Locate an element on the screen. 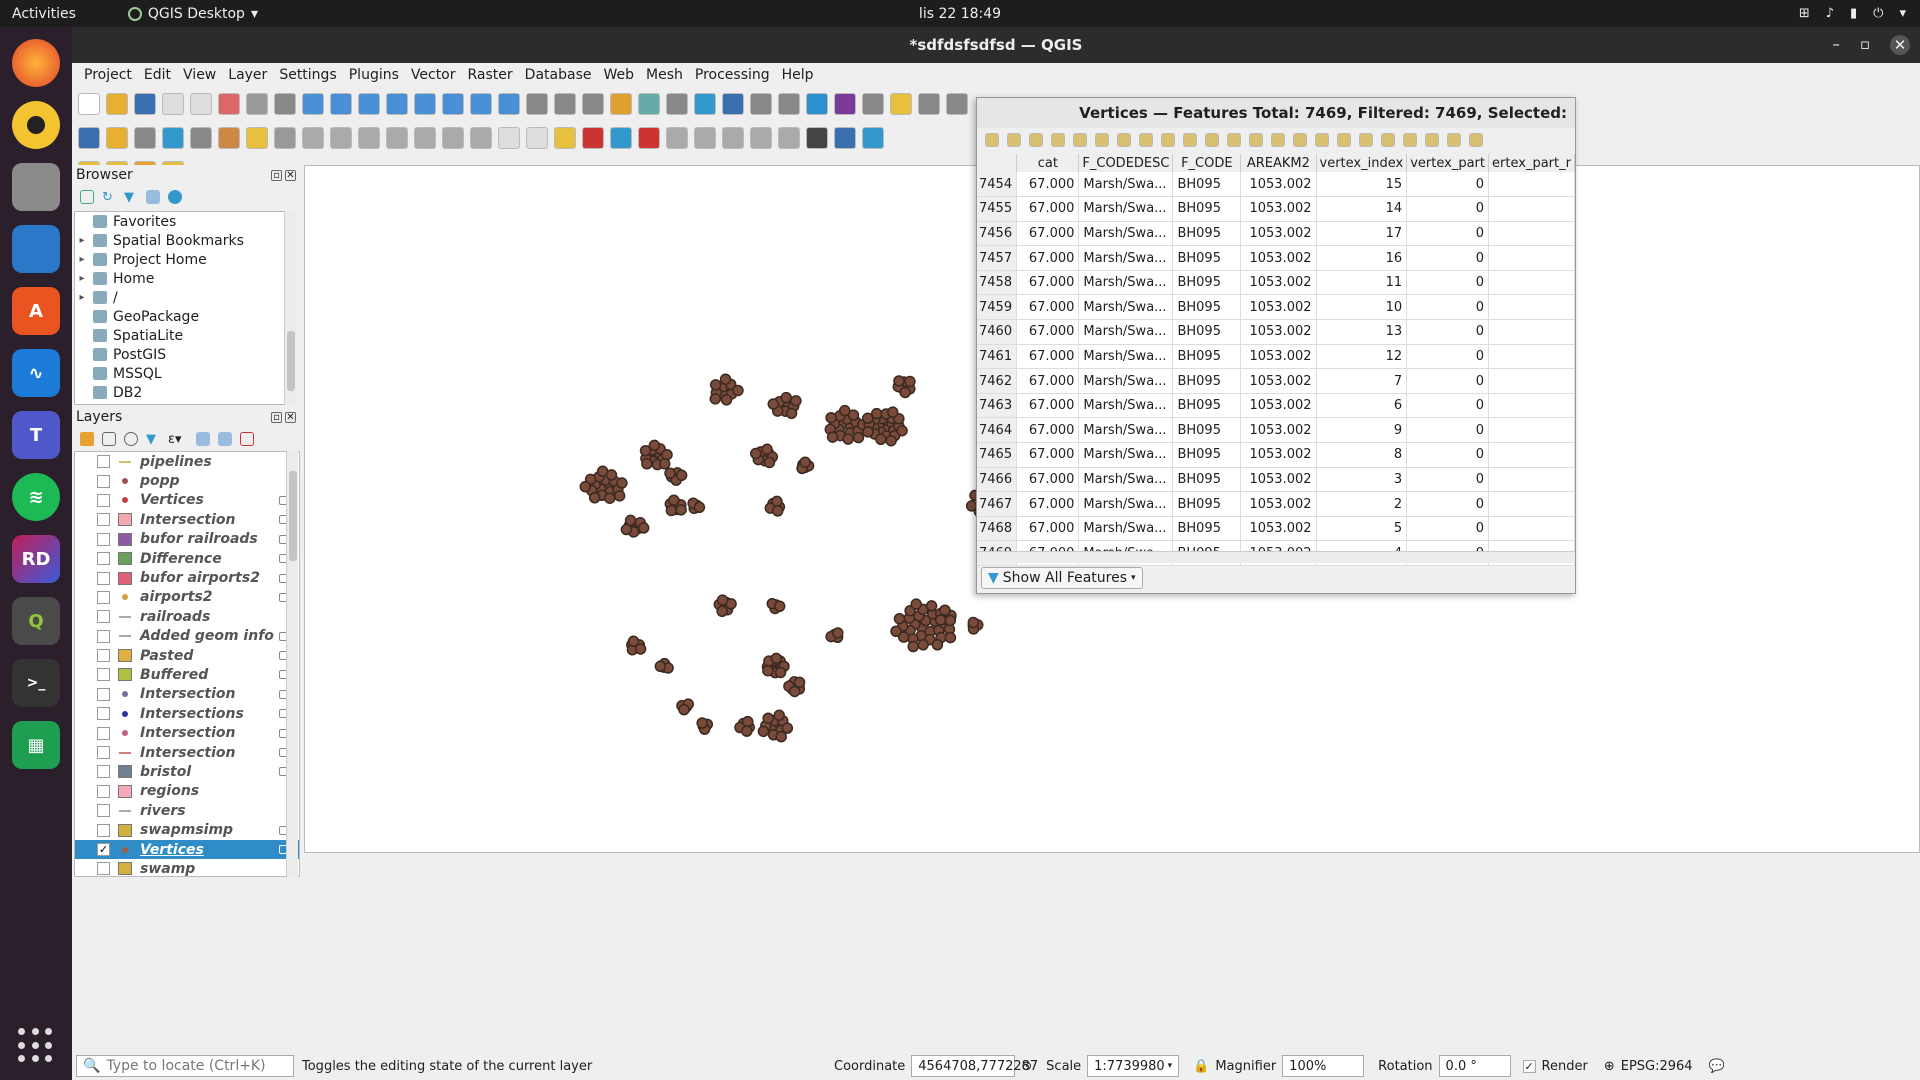  writer-icon is located at coordinates (36, 249).